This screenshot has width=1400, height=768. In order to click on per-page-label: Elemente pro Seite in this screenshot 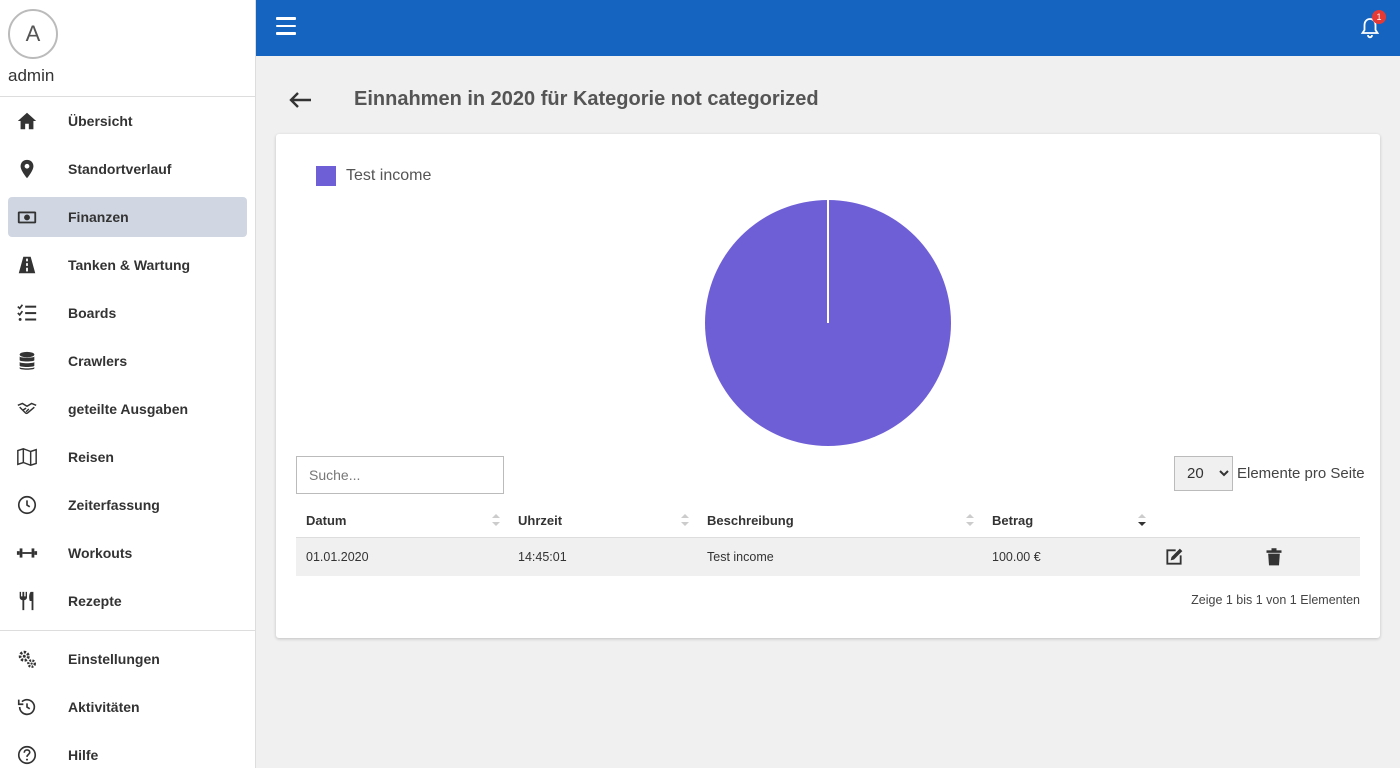, I will do `click(1301, 473)`.